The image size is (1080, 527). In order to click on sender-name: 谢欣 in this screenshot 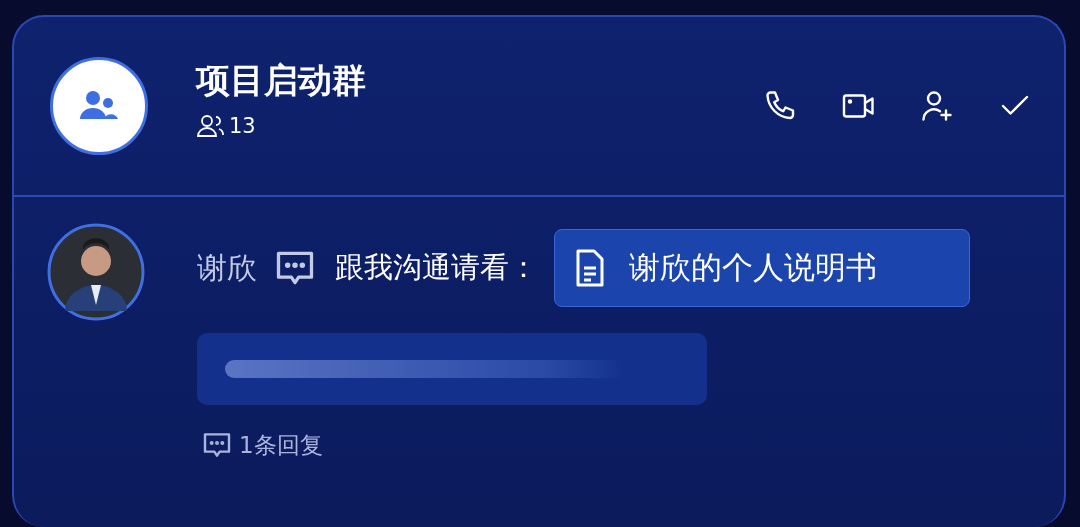, I will do `click(227, 267)`.